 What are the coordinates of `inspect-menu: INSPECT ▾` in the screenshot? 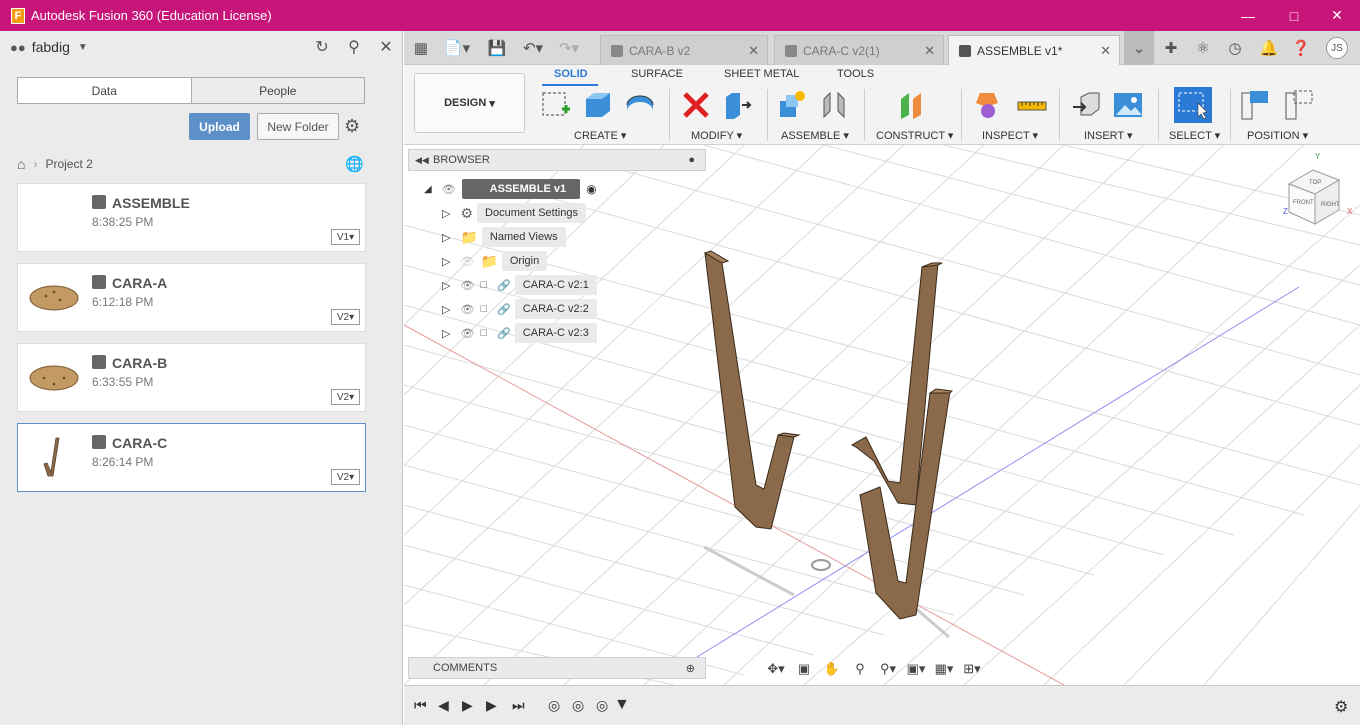 It's located at (1010, 135).